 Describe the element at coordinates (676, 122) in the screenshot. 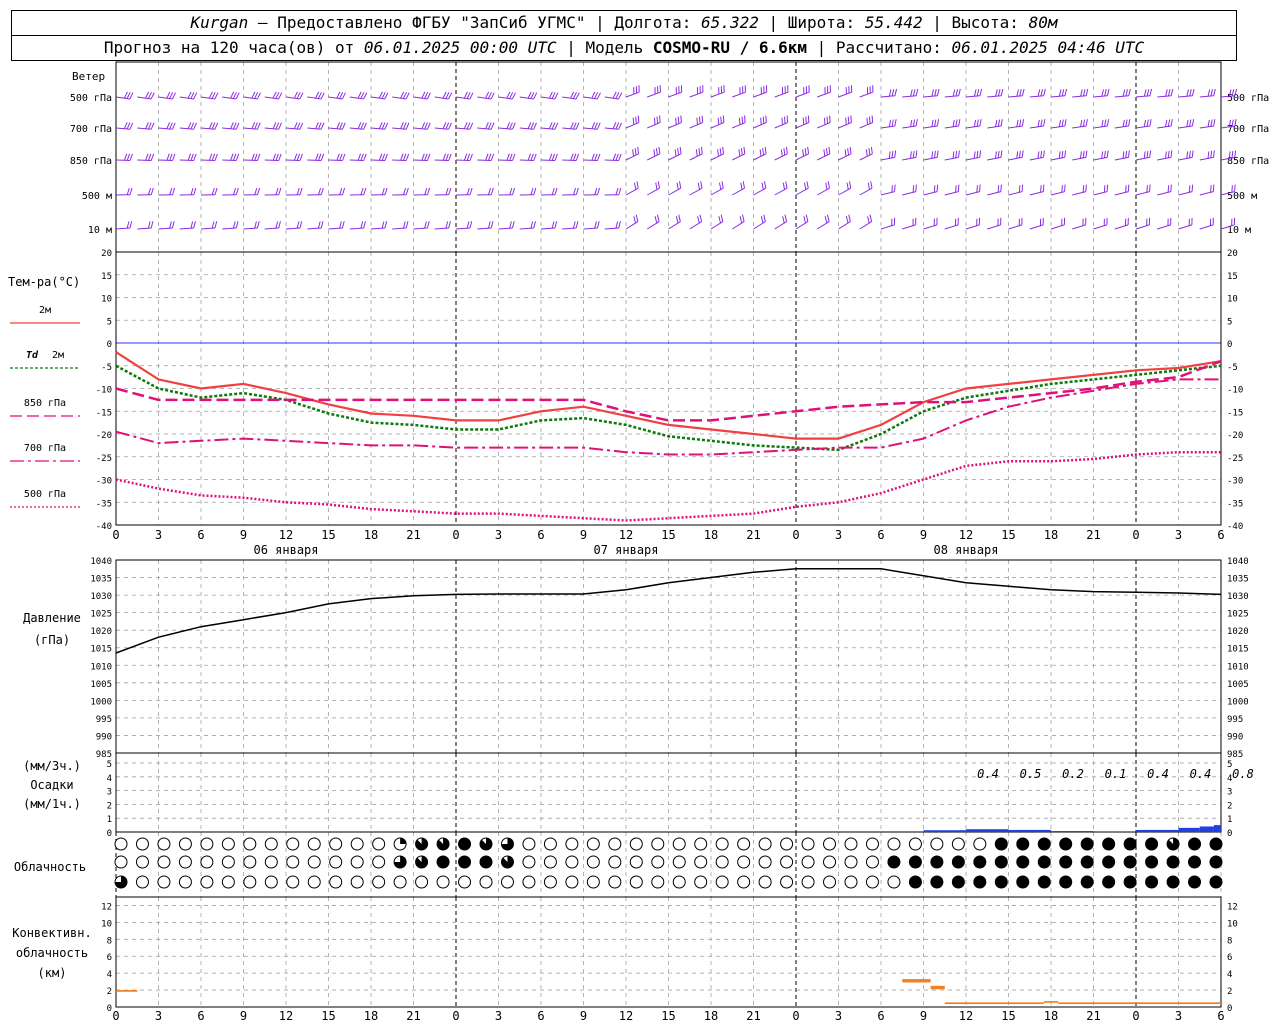

I see `wind-barb-row` at that location.